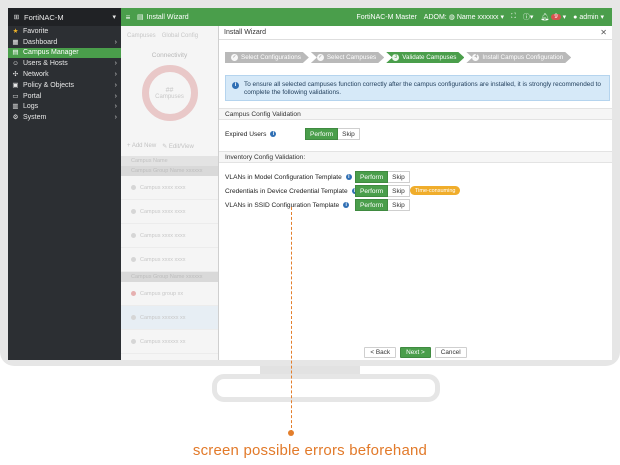  I want to click on help-icon: ⓘ▾, so click(528, 17).